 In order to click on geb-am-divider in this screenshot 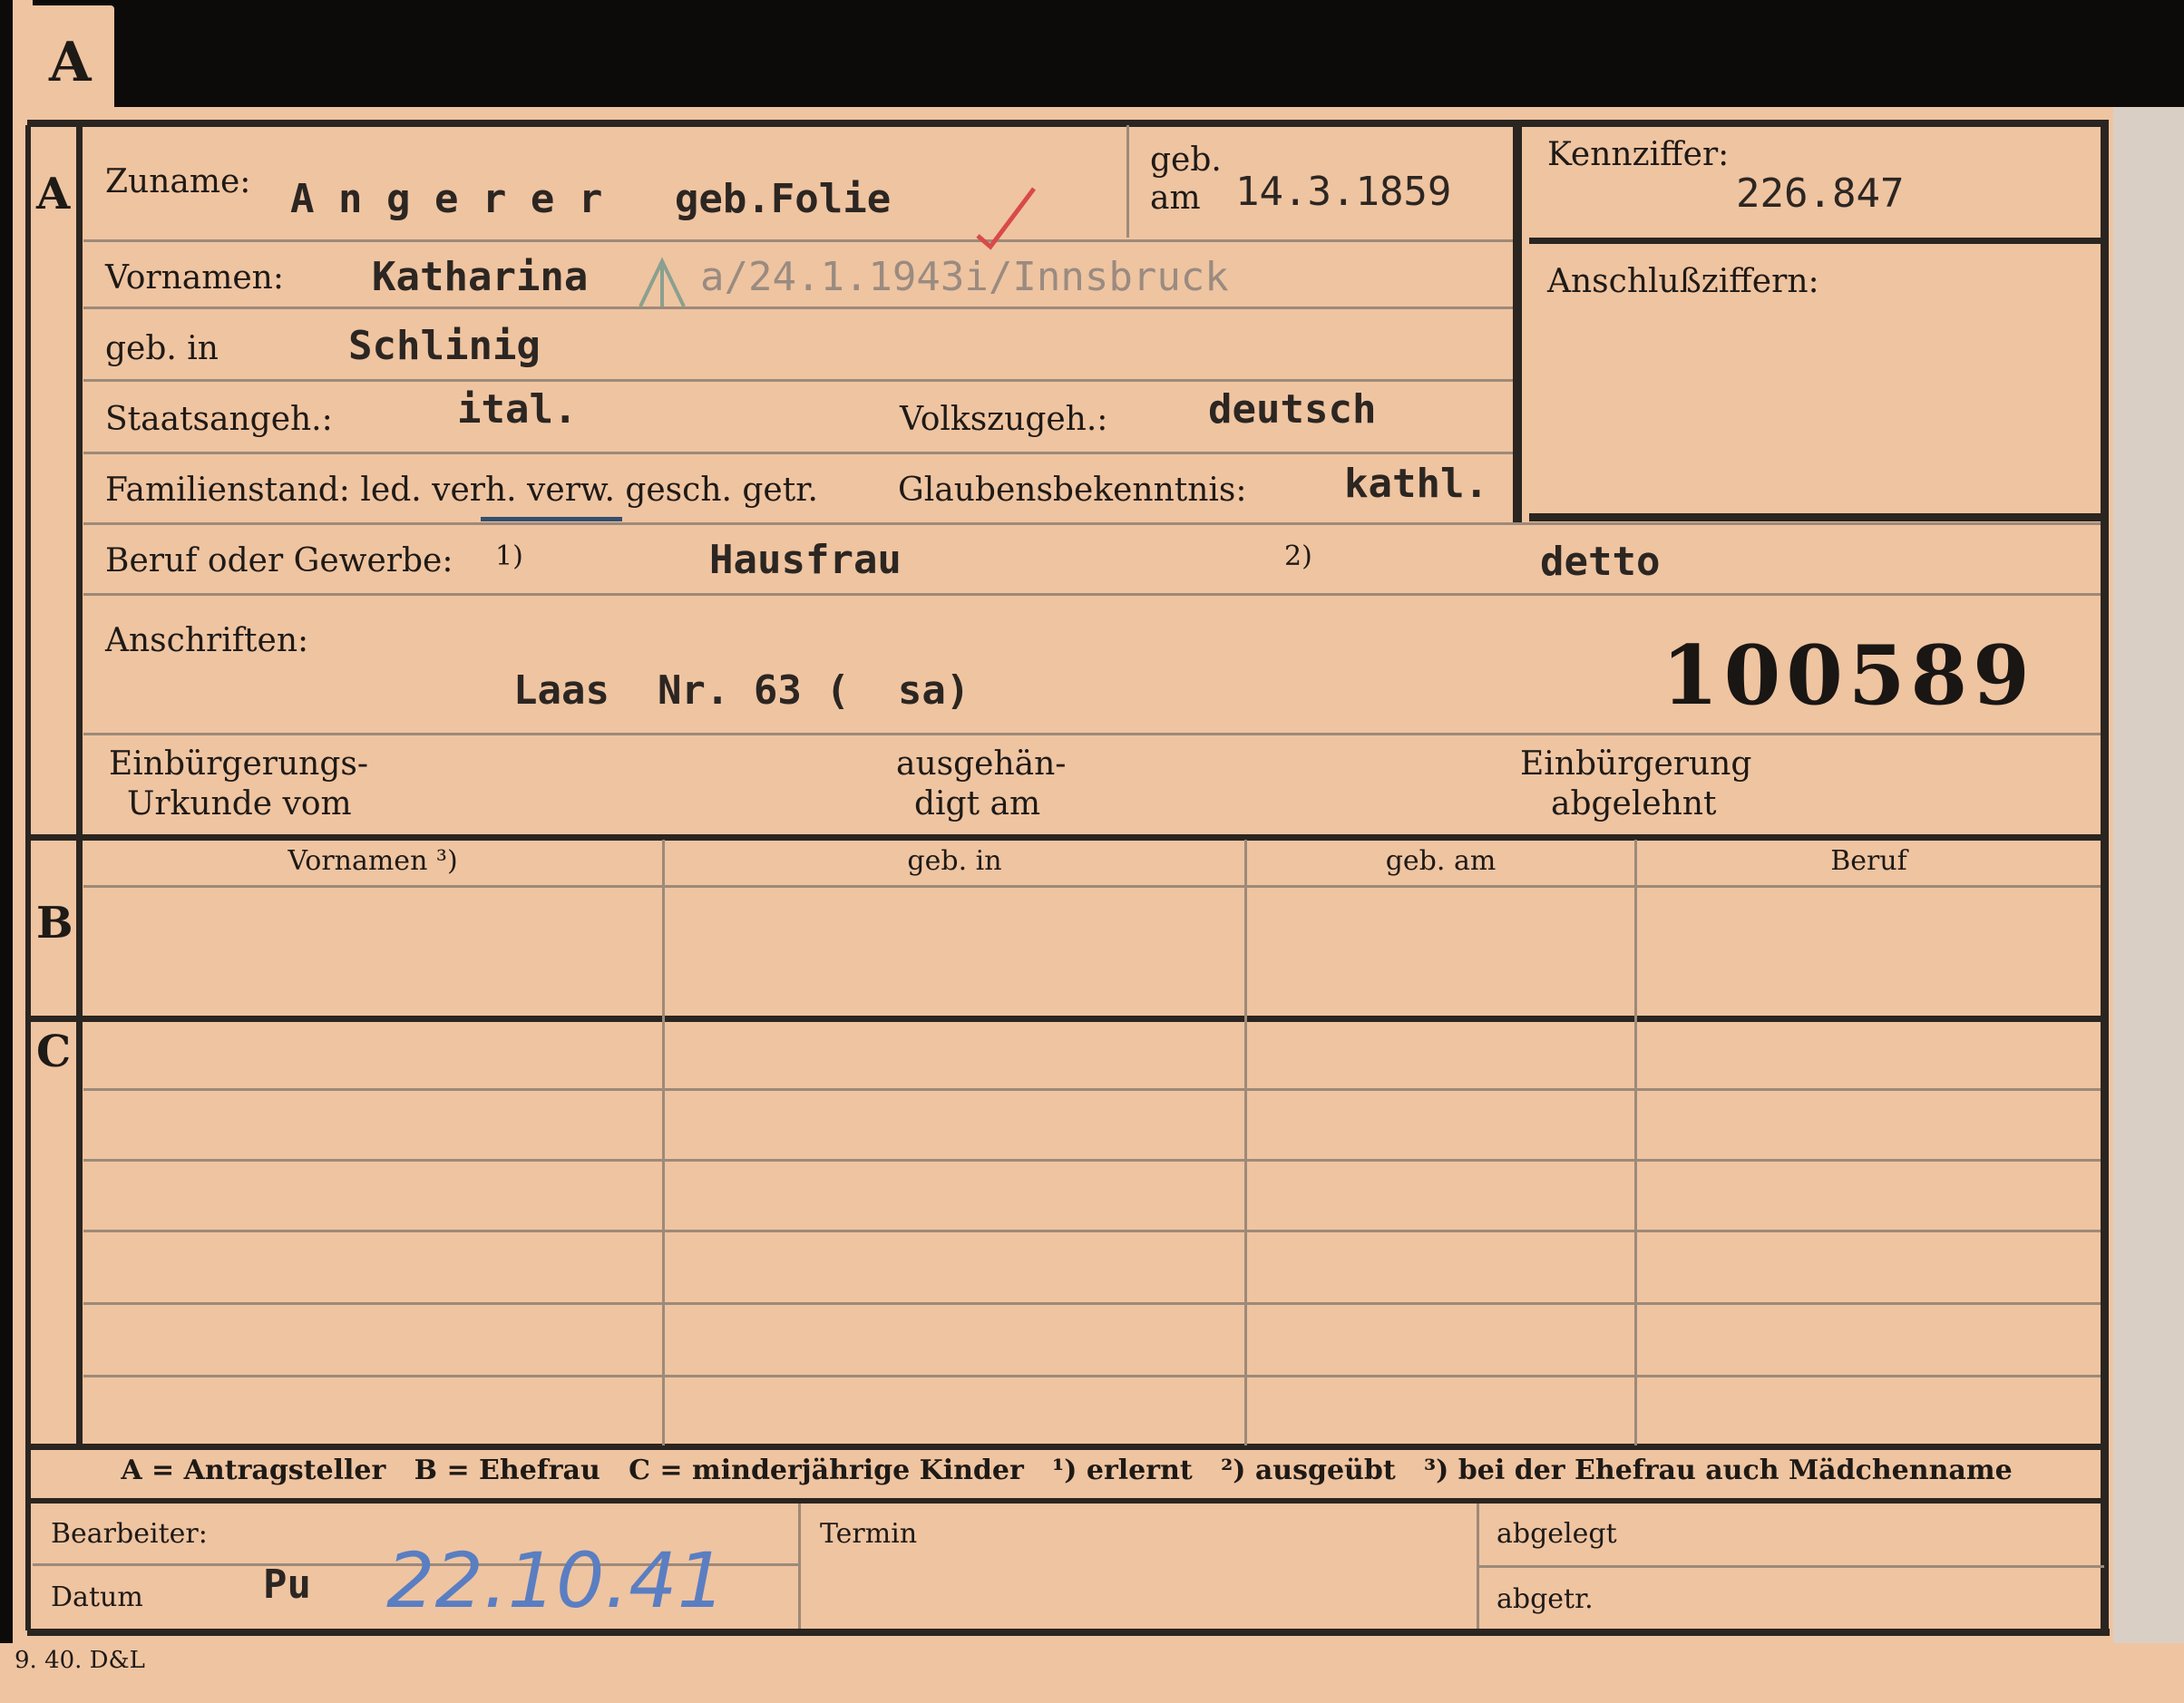, I will do `click(1127, 181)`.